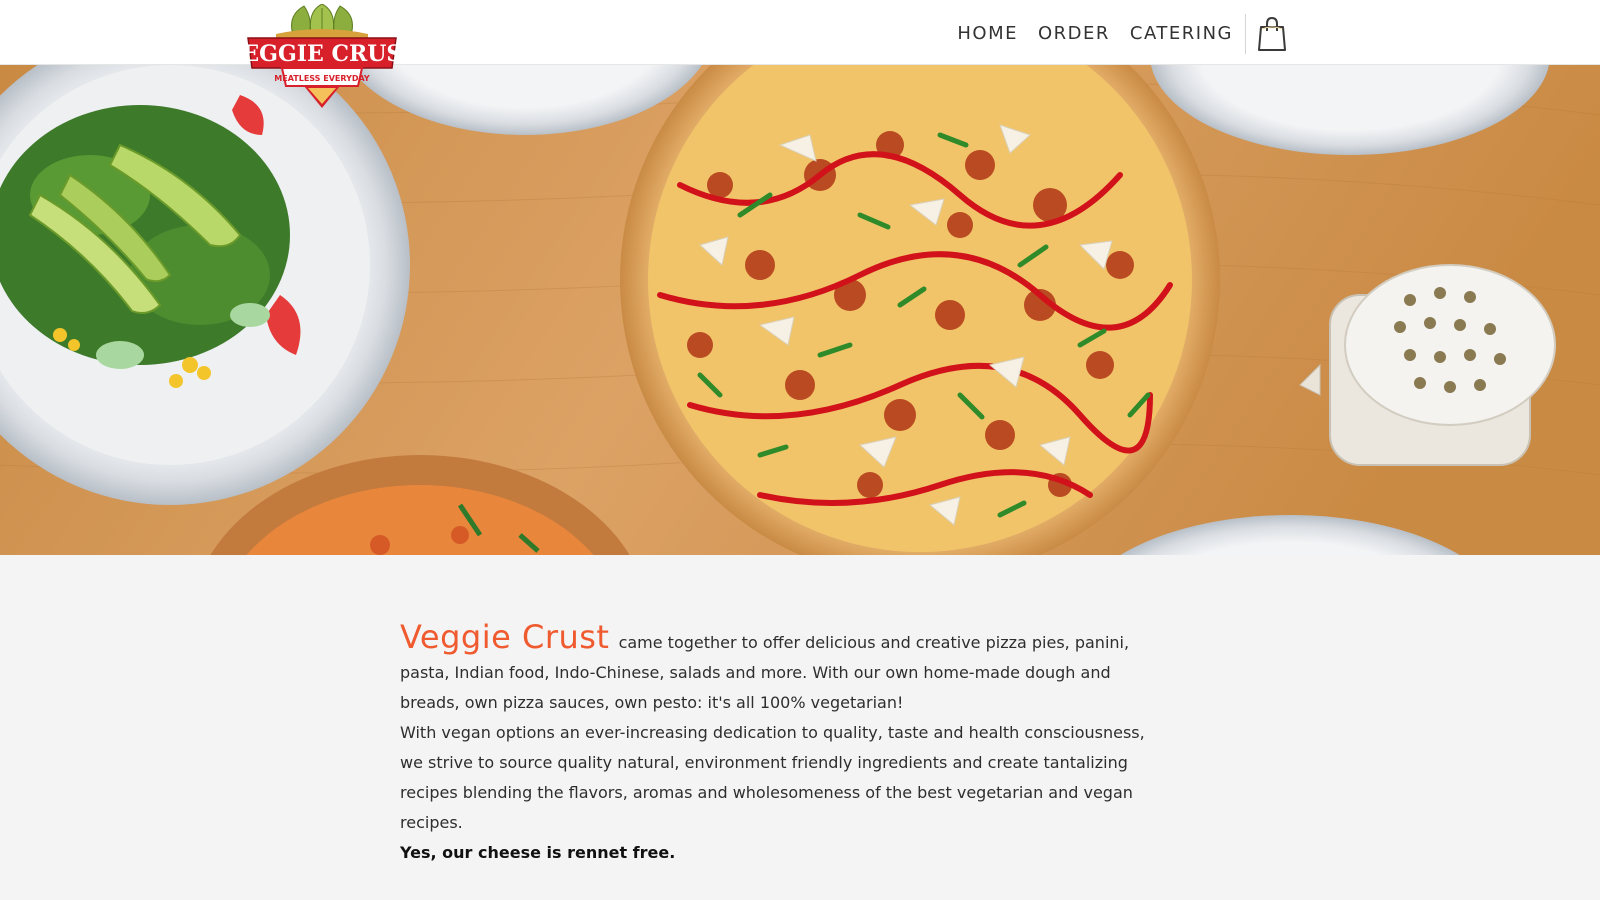 The width and height of the screenshot is (1600, 900). What do you see at coordinates (800, 32) in the screenshot?
I see `site-header: HOME ORDER CATERING` at bounding box center [800, 32].